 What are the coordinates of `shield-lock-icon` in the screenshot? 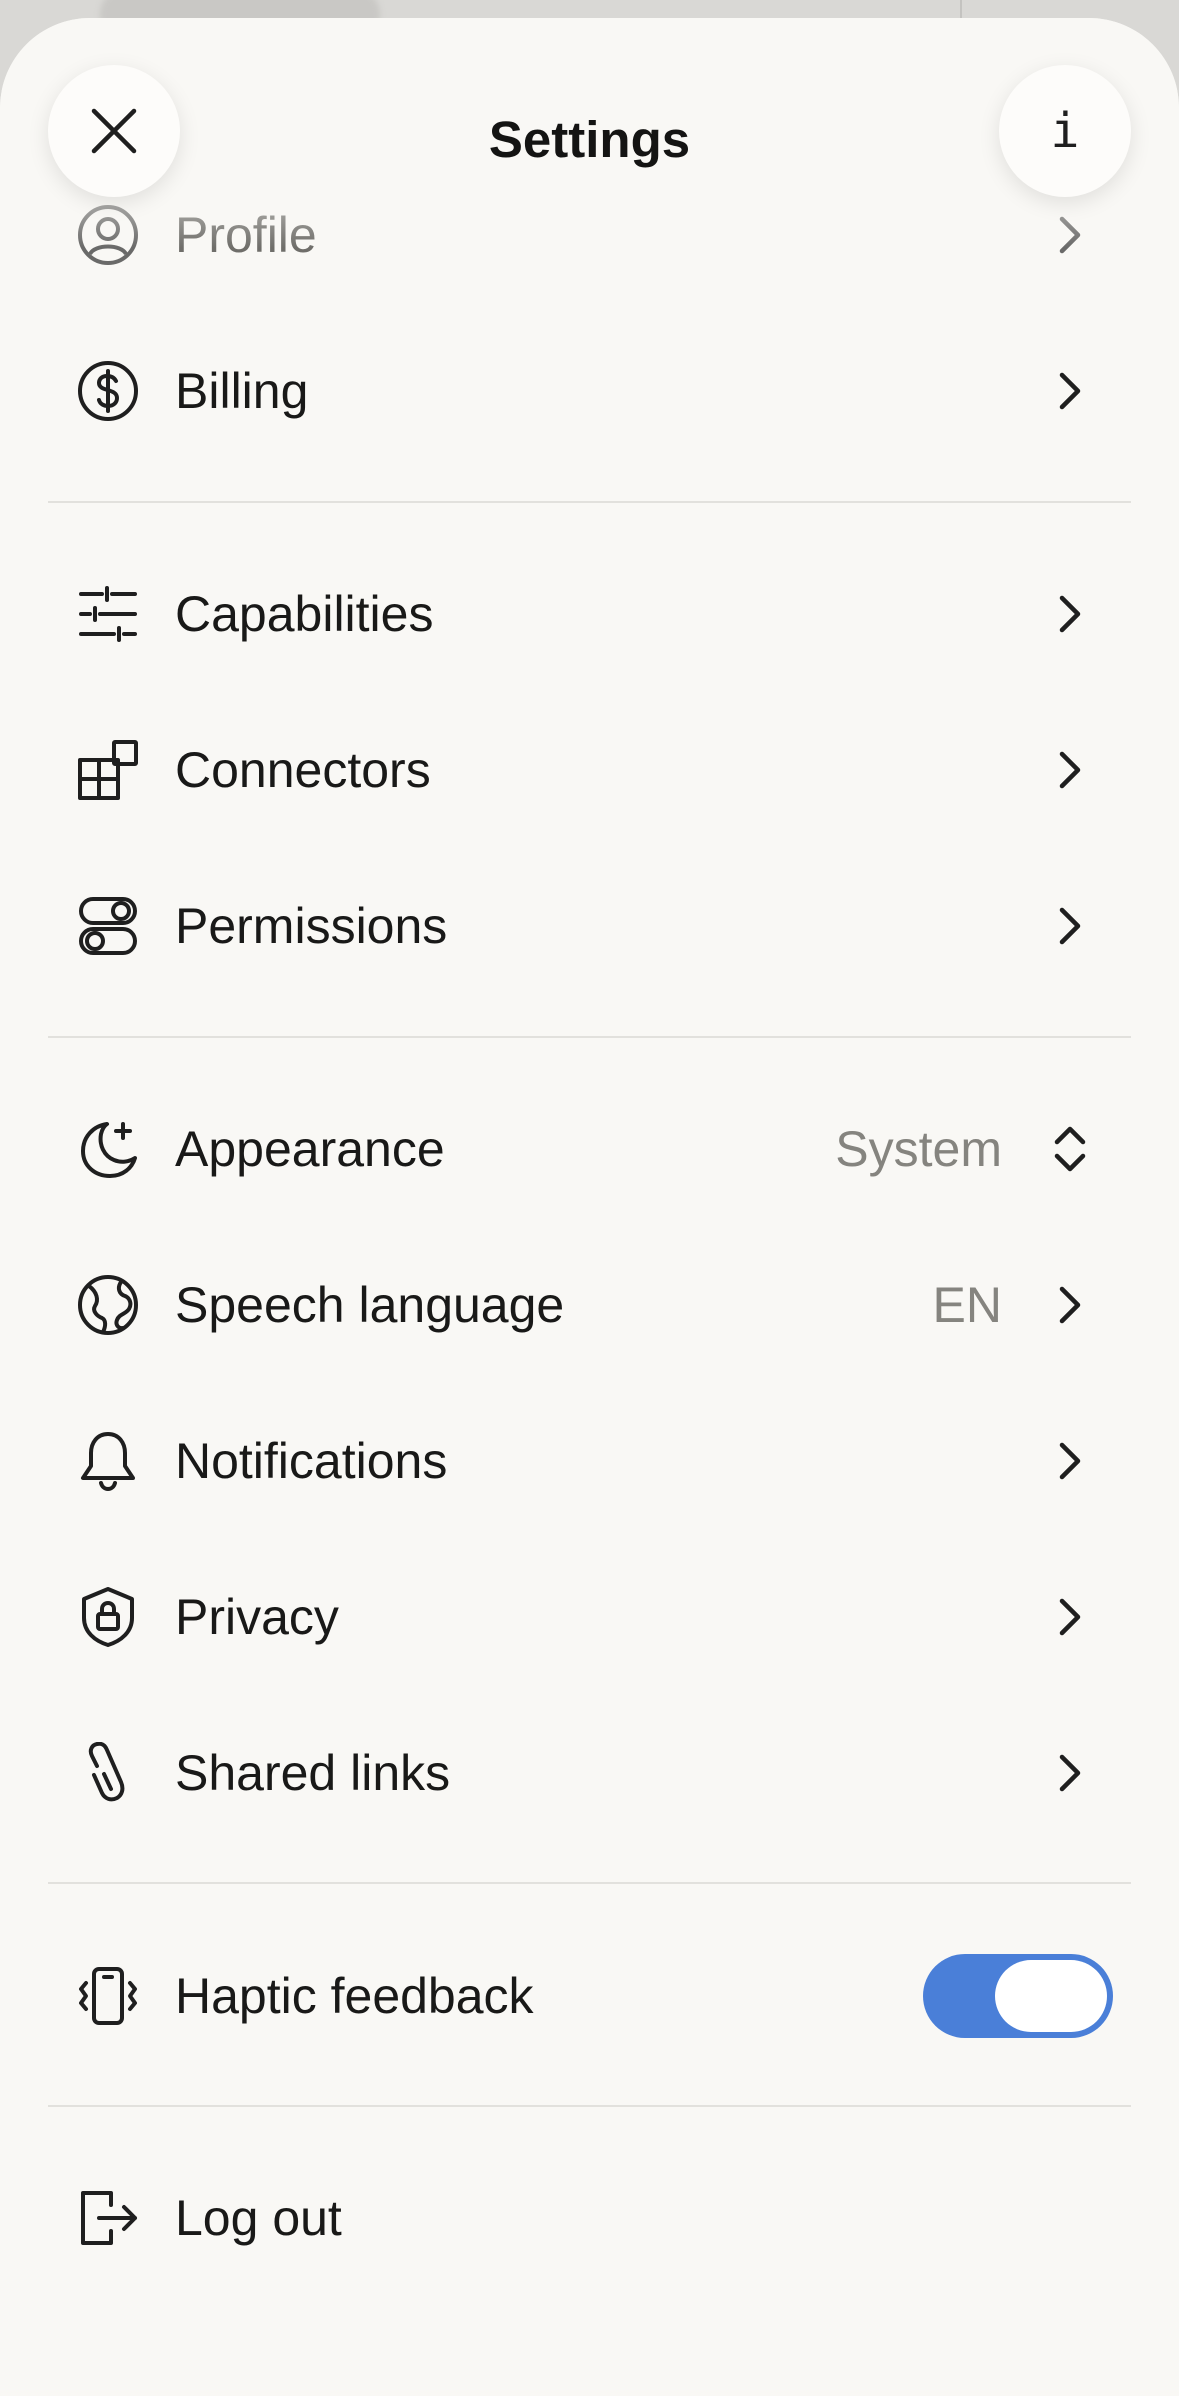 It's located at (108, 1617).